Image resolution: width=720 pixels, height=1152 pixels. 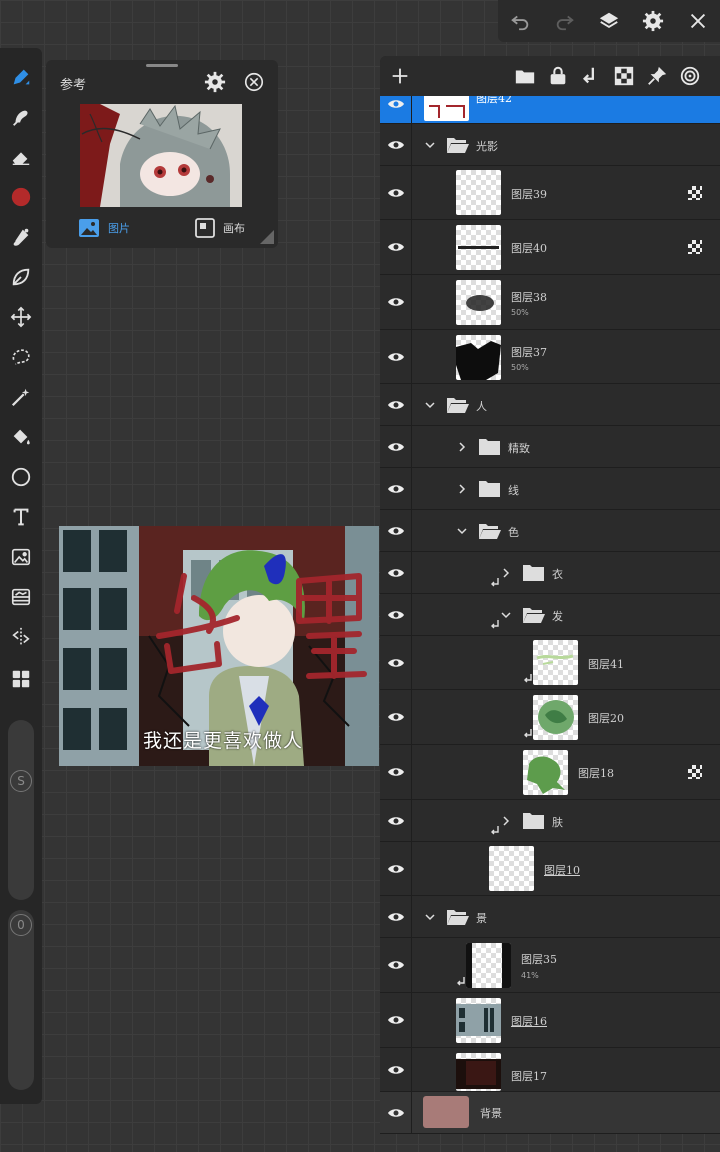 What do you see at coordinates (565, 21) in the screenshot?
I see `redo-icon` at bounding box center [565, 21].